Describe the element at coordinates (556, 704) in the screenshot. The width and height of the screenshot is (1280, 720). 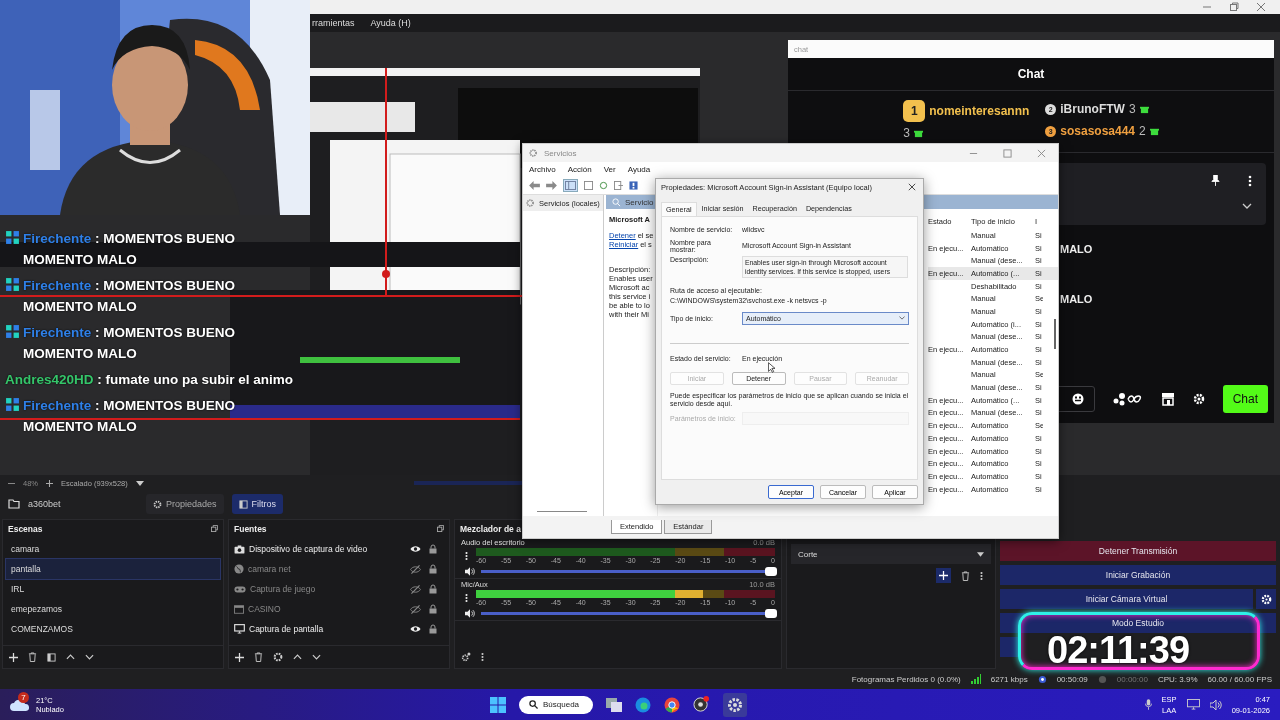
I see `search-field: Búsqueda` at that location.